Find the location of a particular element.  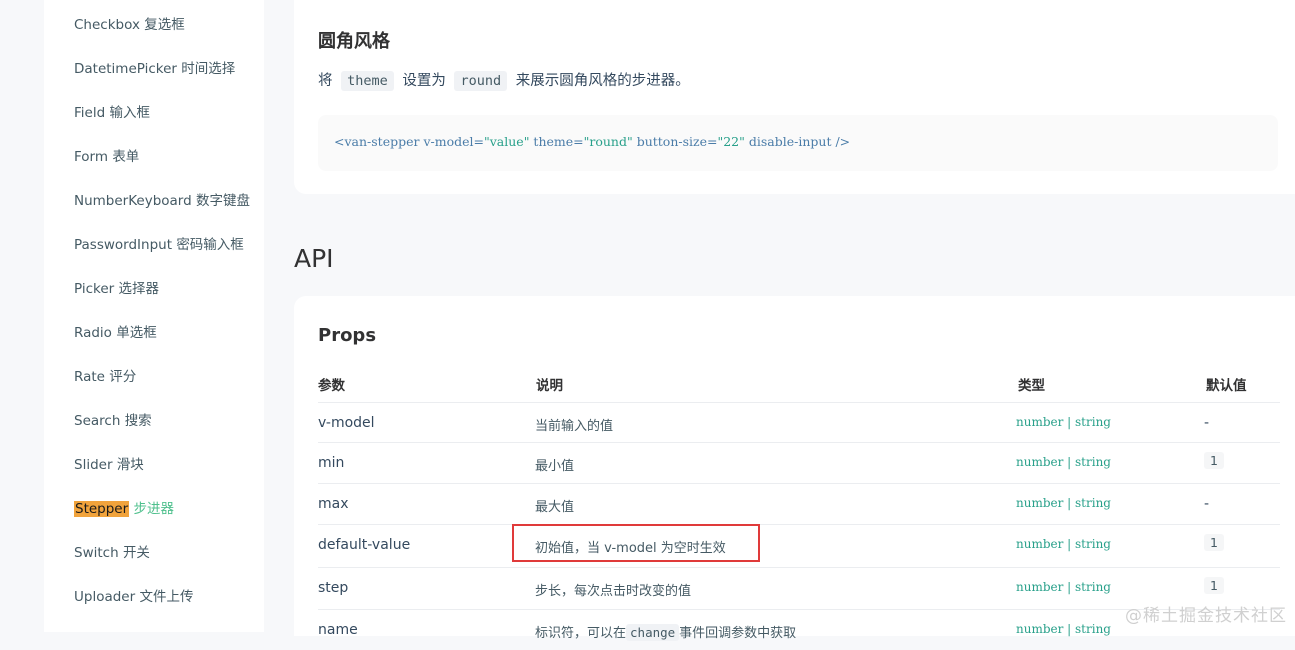

code-token: theme= is located at coordinates (556, 141).